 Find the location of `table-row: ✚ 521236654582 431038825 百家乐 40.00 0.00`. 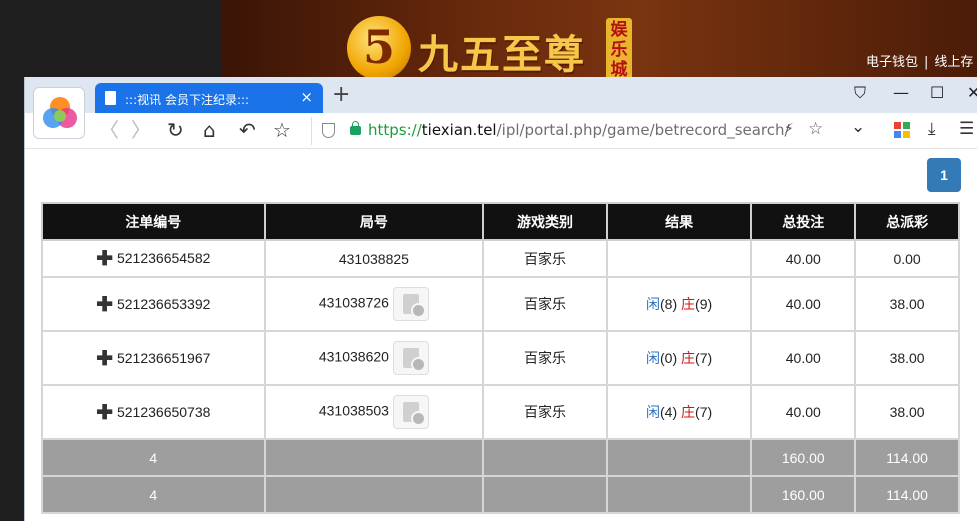

table-row: ✚ 521236654582 431038825 百家乐 40.00 0.00 is located at coordinates (500, 258).